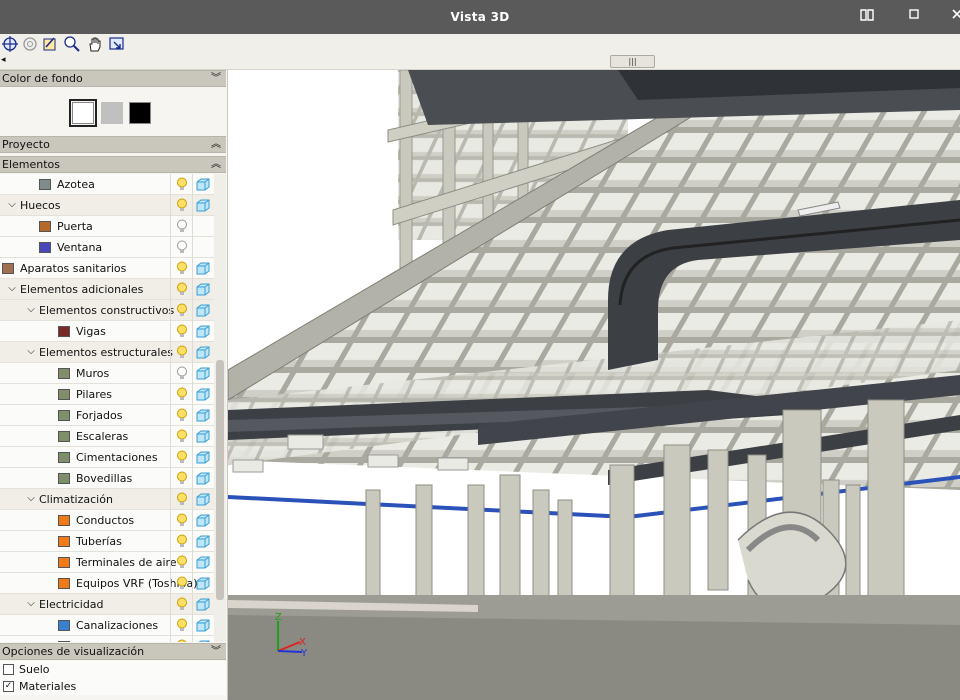  I want to click on tree-row-muros: Muros, so click(107, 373).